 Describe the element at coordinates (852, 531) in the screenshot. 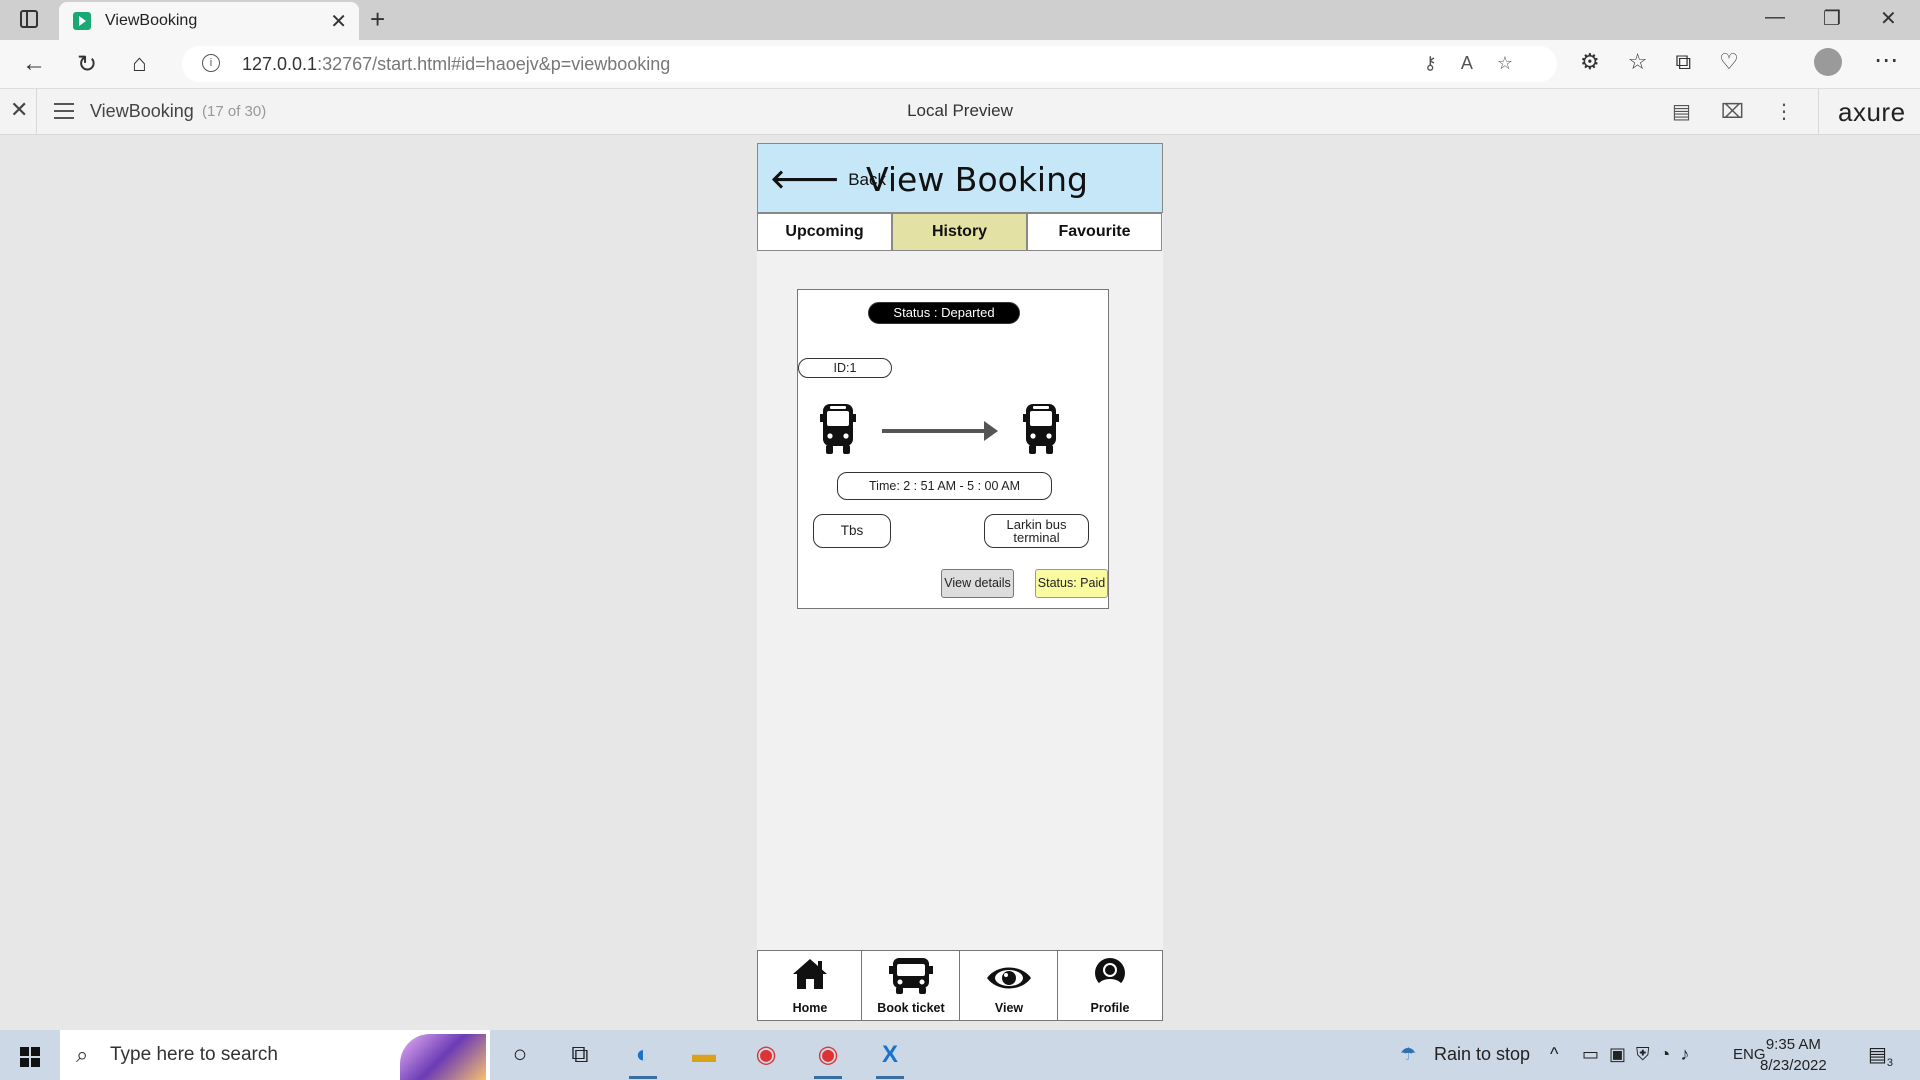

I see `origin-stop: Tbs` at that location.